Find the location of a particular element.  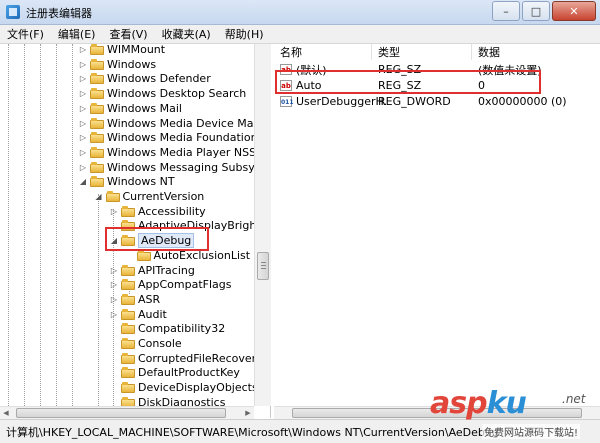

tree-item: AdaptiveDisplayBrightness is located at coordinates (189, 225).